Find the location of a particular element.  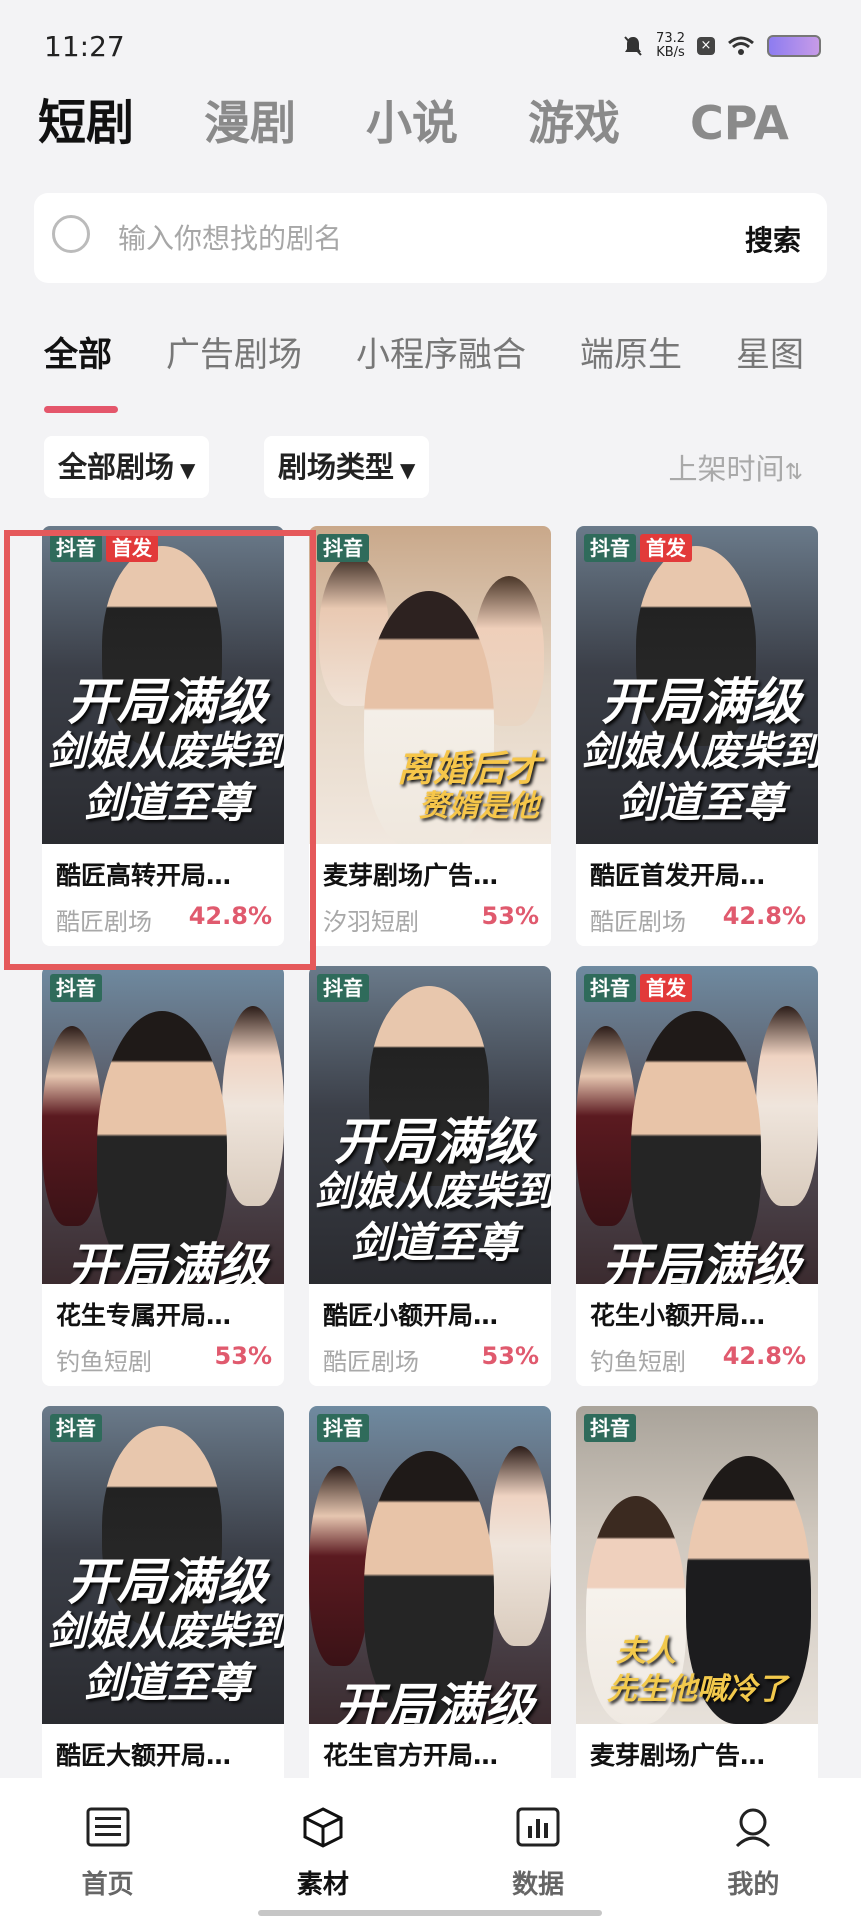

home-indicator is located at coordinates (430, 1913).